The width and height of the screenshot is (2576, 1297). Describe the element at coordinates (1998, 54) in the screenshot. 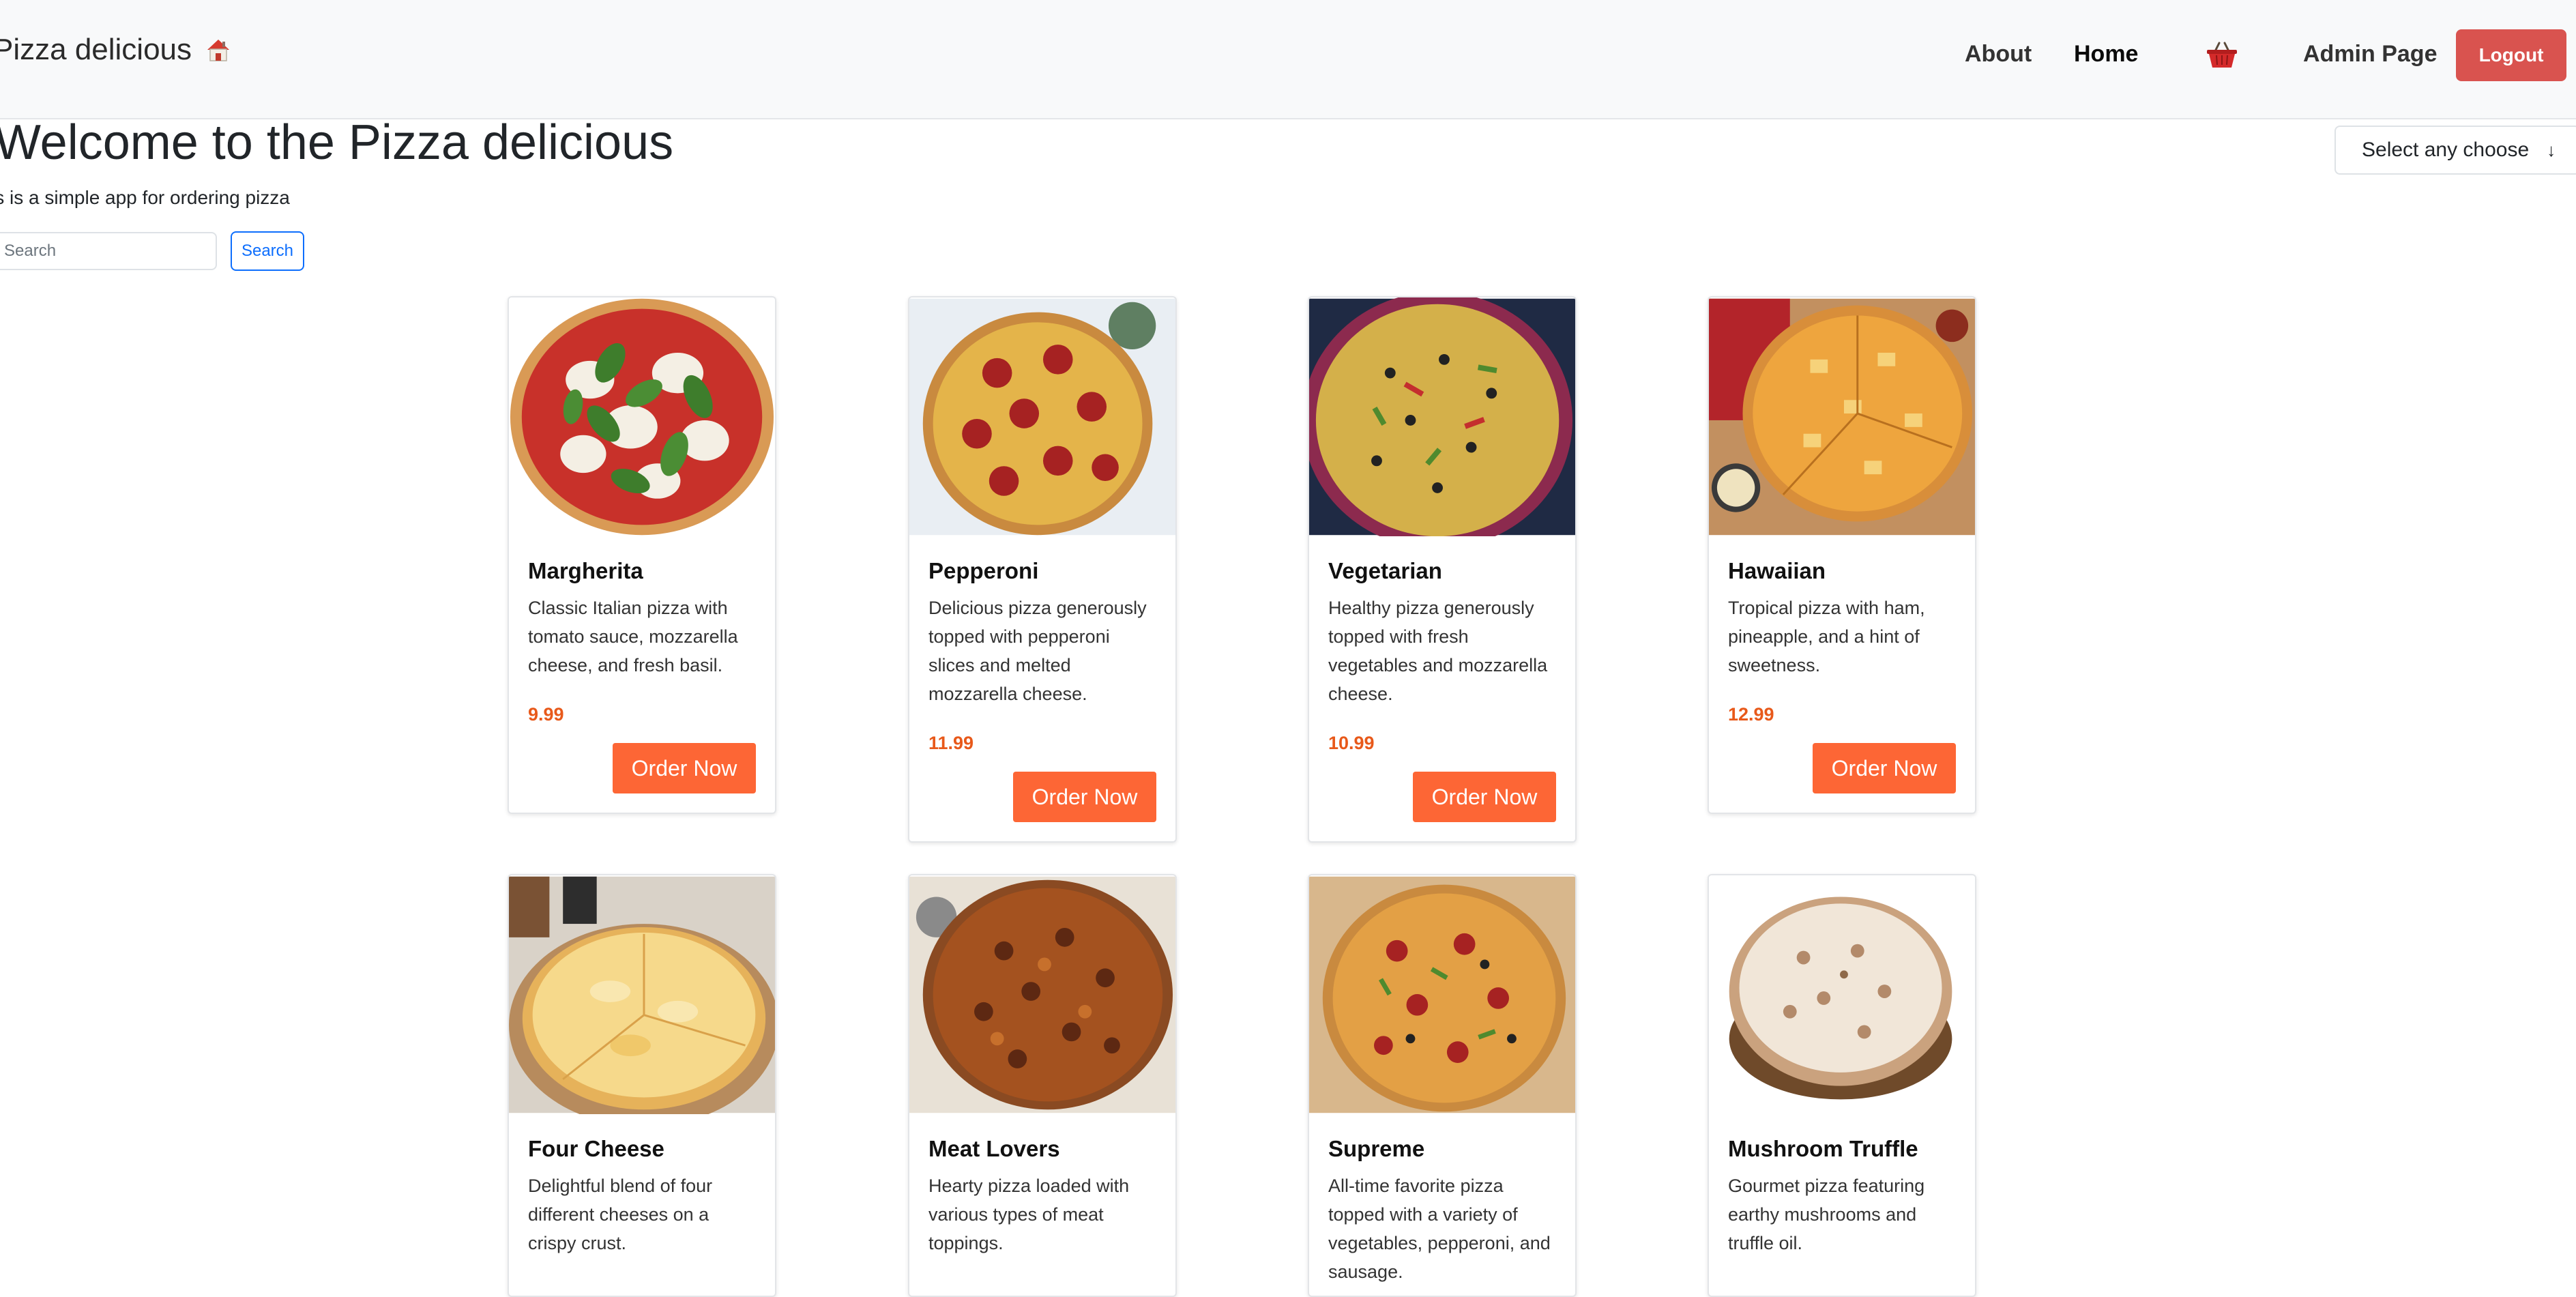

I see `nav-link-about: About` at that location.